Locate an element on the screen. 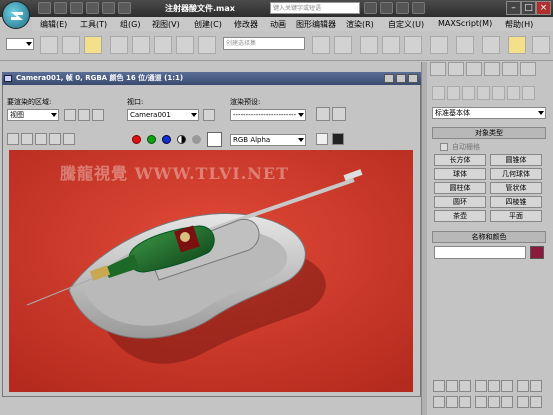 This screenshot has height=415, width=553. cameras-icon is located at coordinates (483, 93).